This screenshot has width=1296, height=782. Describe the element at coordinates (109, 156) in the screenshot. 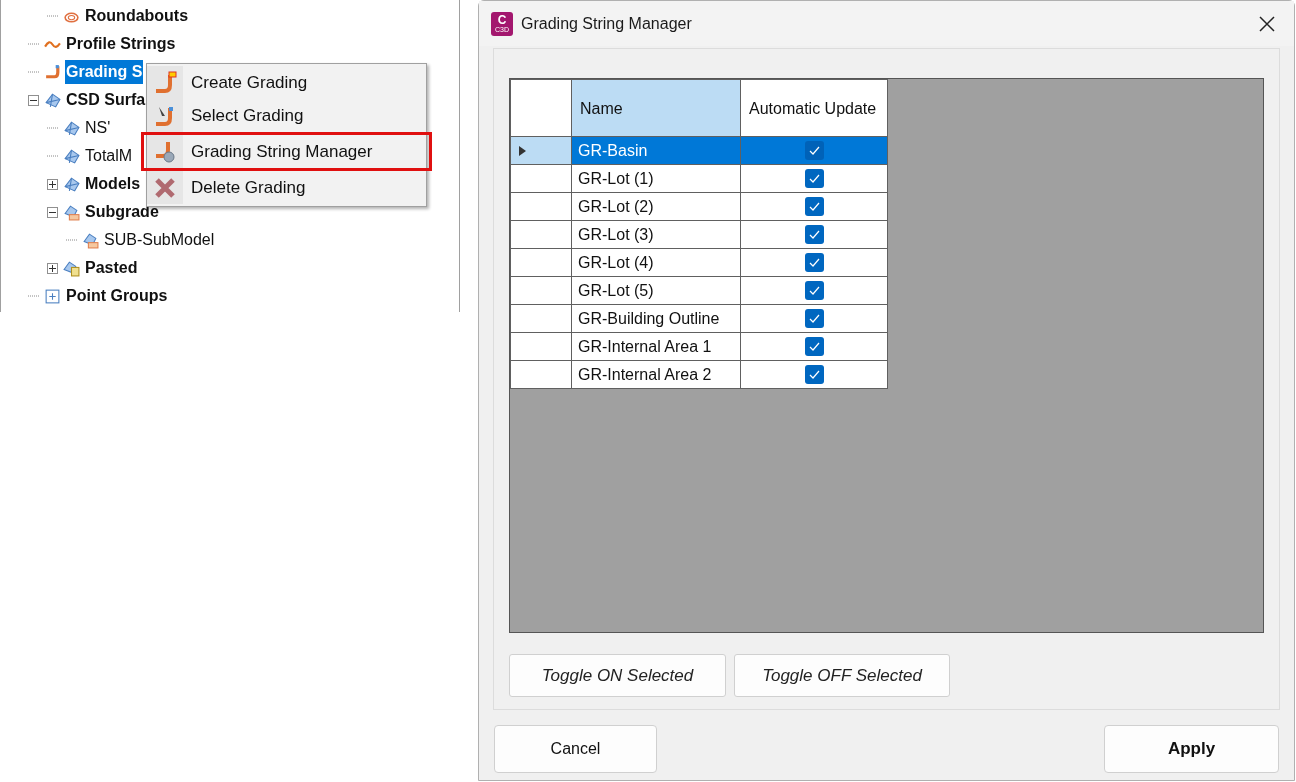

I see `tree-item: TotalM` at that location.